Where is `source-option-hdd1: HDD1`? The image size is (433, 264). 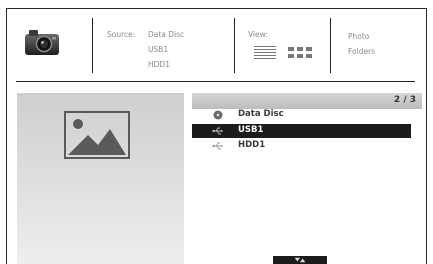 source-option-hdd1: HDD1 is located at coordinates (159, 64).